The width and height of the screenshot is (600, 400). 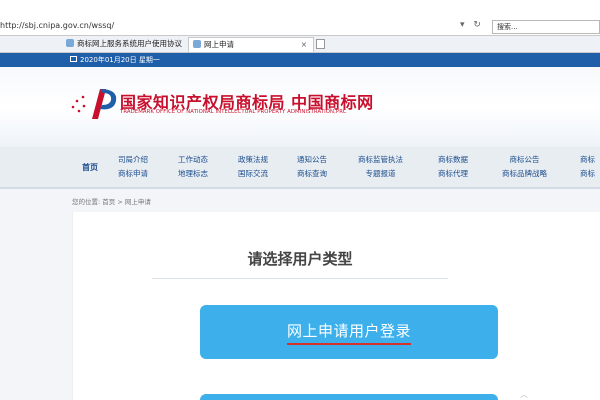 What do you see at coordinates (73, 59) in the screenshot?
I see `calendar-icon` at bounding box center [73, 59].